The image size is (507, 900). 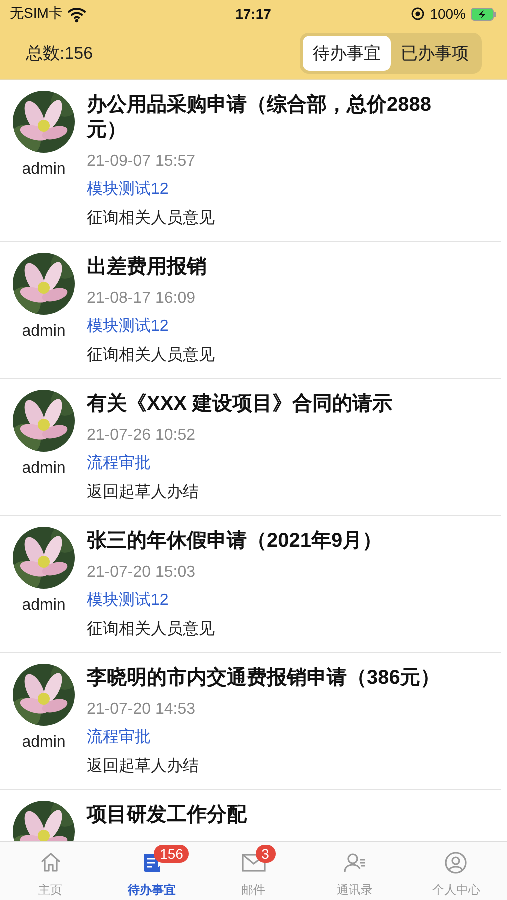 I want to click on task-title: 李晓明的市内交通费报销申请（386元）, so click(x=276, y=678).